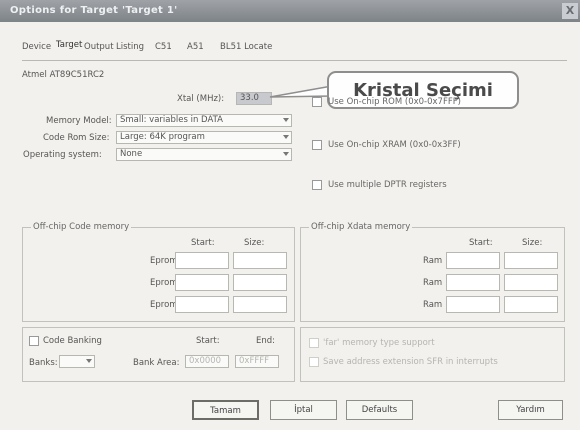 Image resolution: width=580 pixels, height=430 pixels. I want to click on tab-listing: Listing, so click(130, 47).